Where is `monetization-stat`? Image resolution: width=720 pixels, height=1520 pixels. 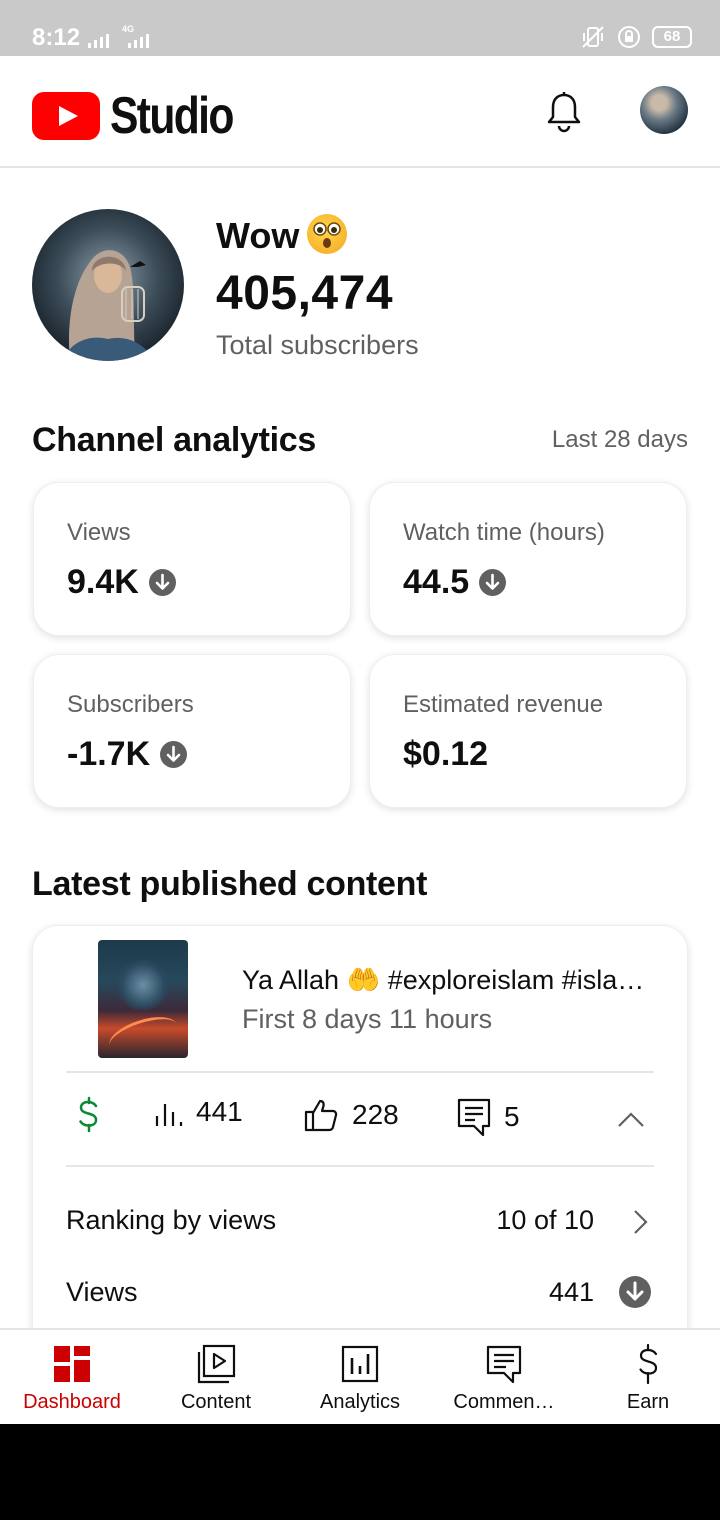
monetization-stat is located at coordinates (89, 1116).